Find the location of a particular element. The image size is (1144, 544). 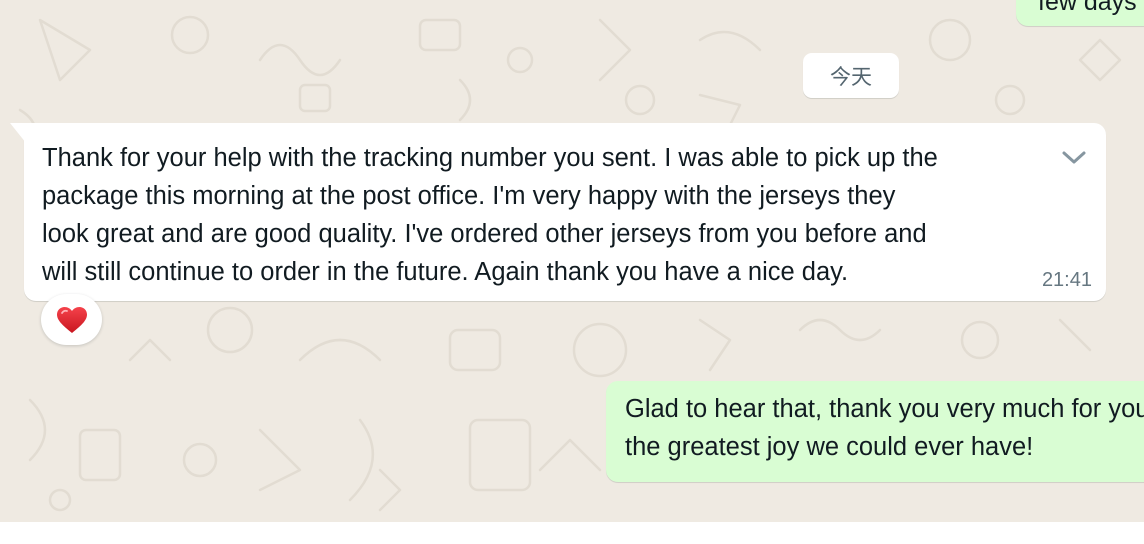

heart-icon is located at coordinates (71, 319).